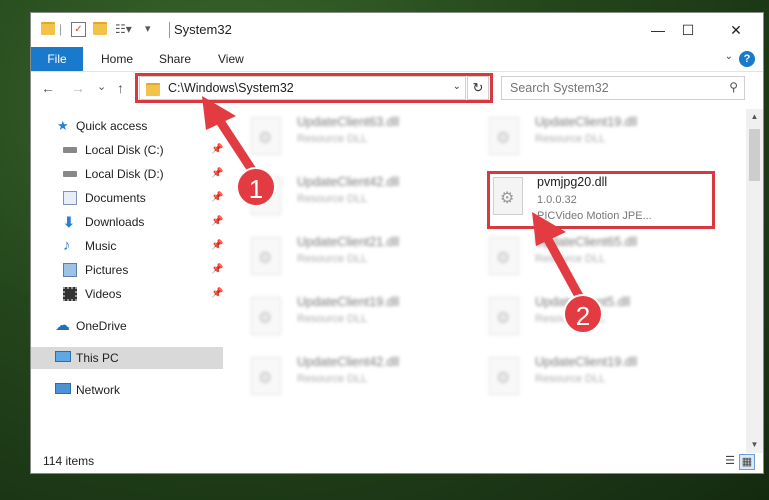  What do you see at coordinates (256, 187) in the screenshot?
I see `callout-step-1: 1` at bounding box center [256, 187].